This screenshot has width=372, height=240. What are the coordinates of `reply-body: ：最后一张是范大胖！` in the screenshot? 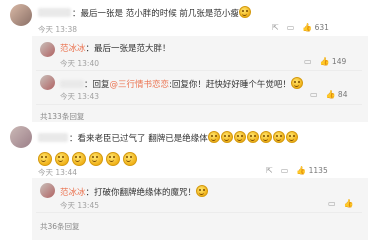 It's located at (128, 49).